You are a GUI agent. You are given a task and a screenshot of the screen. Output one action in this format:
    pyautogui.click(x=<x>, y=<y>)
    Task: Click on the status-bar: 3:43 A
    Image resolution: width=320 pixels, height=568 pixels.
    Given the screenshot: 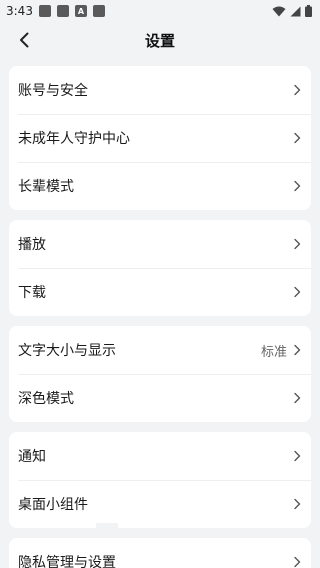 What is the action you would take?
    pyautogui.click(x=160, y=11)
    